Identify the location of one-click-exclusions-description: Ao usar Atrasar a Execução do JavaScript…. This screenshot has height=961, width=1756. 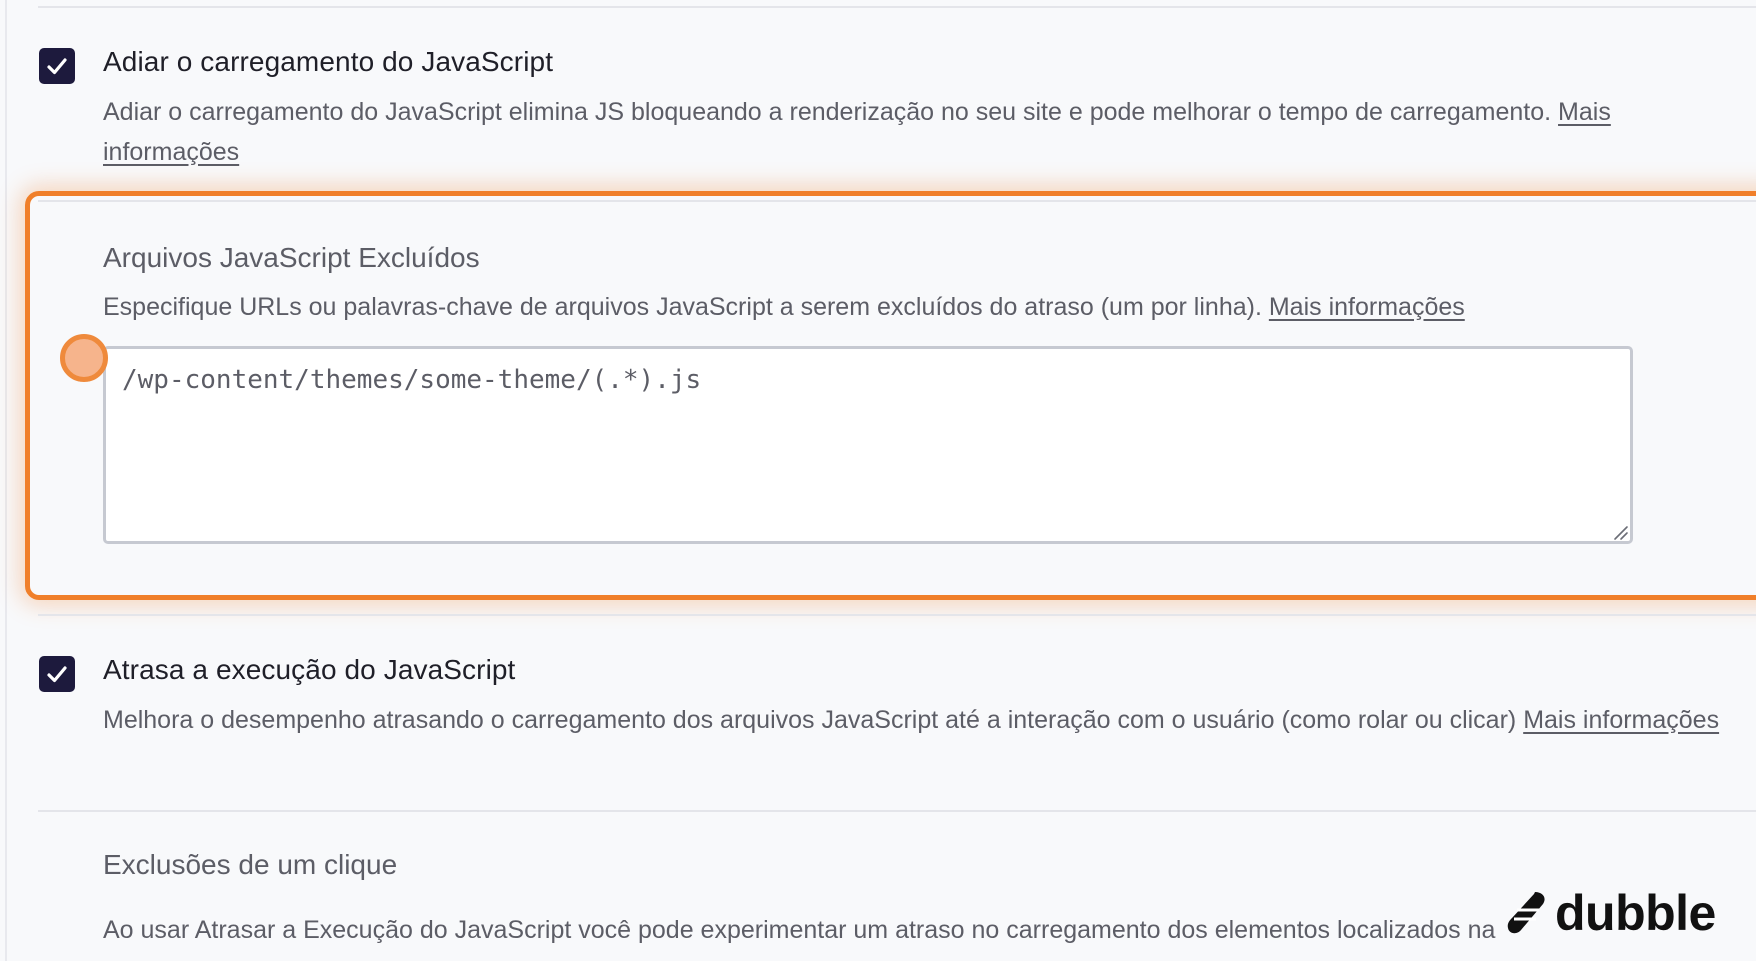
(799, 930).